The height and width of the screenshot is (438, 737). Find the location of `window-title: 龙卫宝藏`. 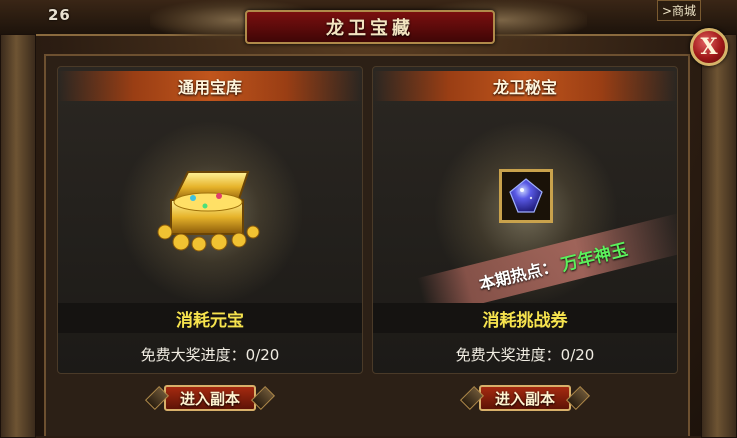

window-title: 龙卫宝藏 is located at coordinates (370, 28).